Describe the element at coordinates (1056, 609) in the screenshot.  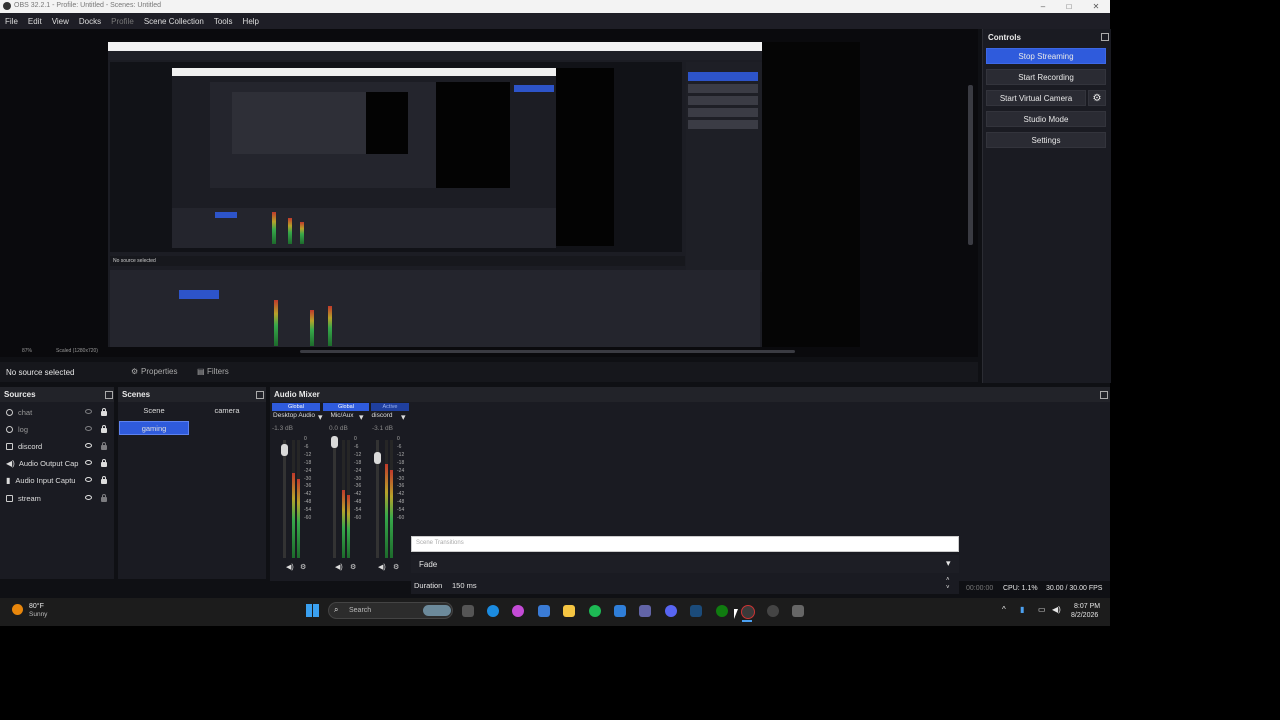
I see `volume-icon: ◀)` at that location.